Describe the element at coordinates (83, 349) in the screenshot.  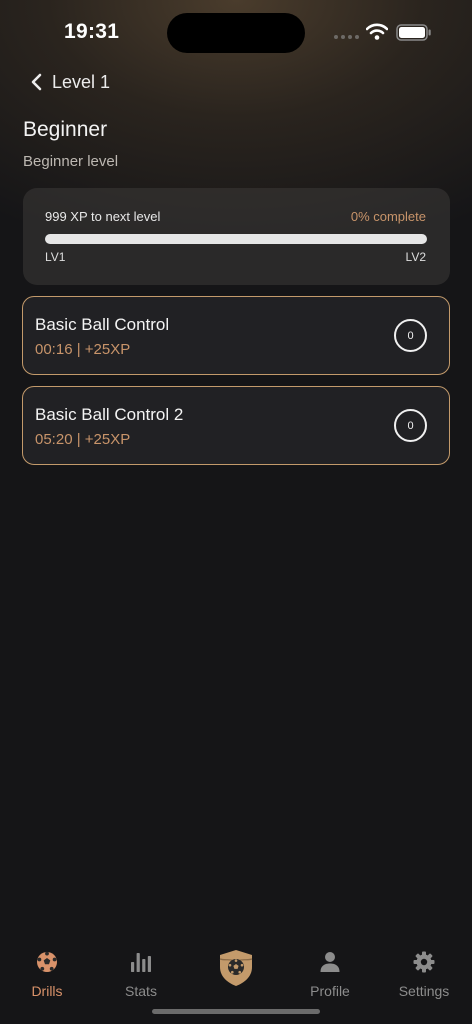
I see `drill-duration-xp: 00:16 | +25XP` at that location.